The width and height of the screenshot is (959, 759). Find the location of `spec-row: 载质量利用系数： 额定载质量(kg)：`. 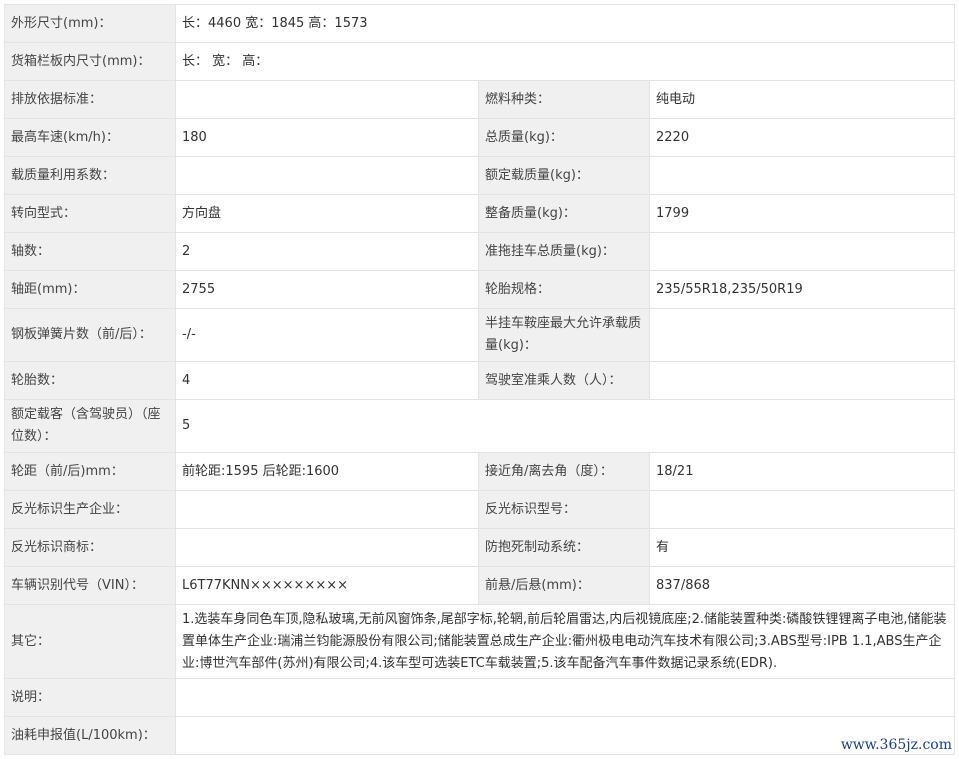

spec-row: 载质量利用系数： 额定载质量(kg)： is located at coordinates (480, 175).